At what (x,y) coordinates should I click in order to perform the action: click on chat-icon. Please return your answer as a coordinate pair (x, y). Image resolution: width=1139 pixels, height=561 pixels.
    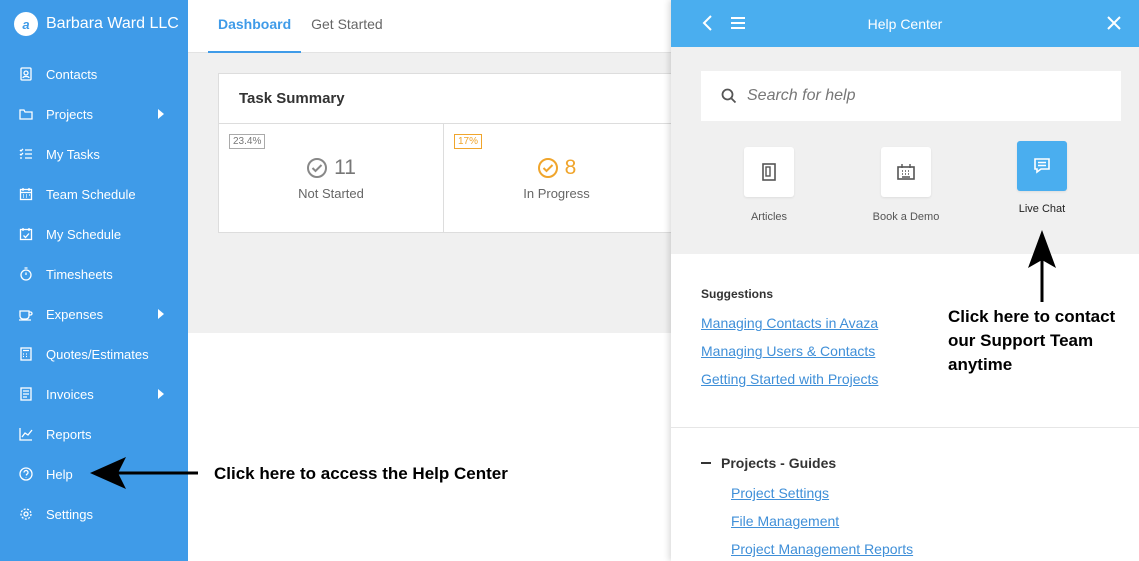
    Looking at the image, I should click on (1042, 166).